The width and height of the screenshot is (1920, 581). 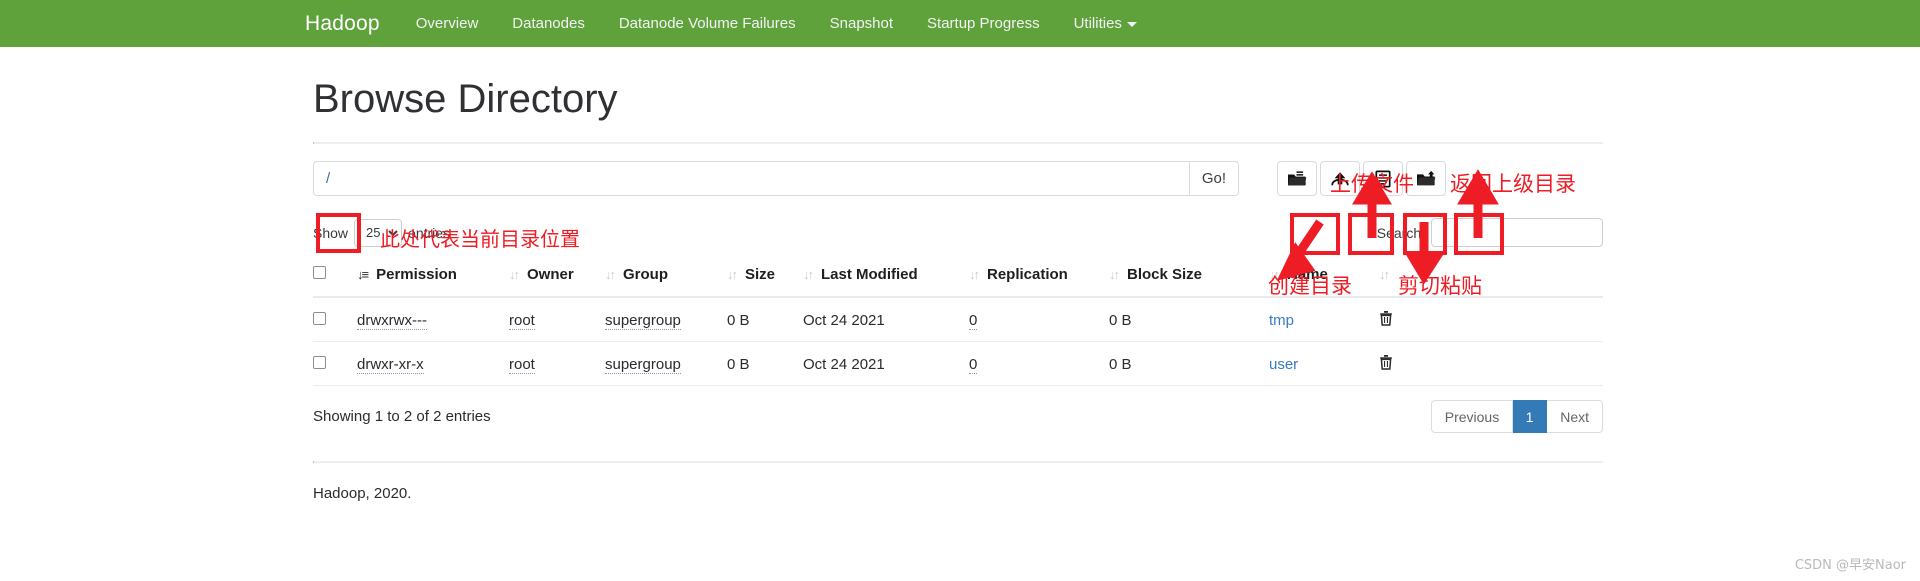 I want to click on th-permission: ↓≡ Permission, so click(x=433, y=279).